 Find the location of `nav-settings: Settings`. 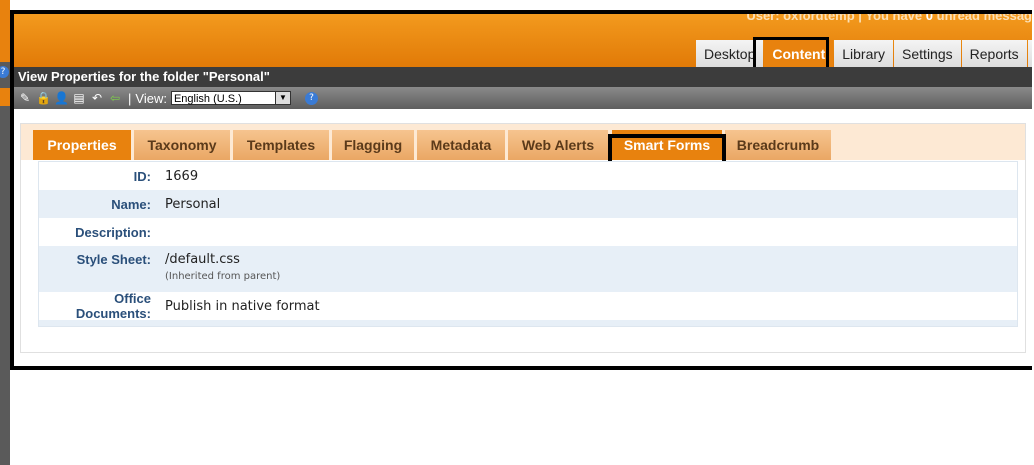

nav-settings: Settings is located at coordinates (927, 54).